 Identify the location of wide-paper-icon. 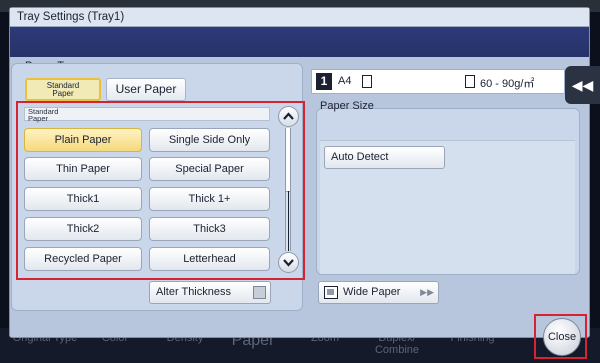
(331, 292).